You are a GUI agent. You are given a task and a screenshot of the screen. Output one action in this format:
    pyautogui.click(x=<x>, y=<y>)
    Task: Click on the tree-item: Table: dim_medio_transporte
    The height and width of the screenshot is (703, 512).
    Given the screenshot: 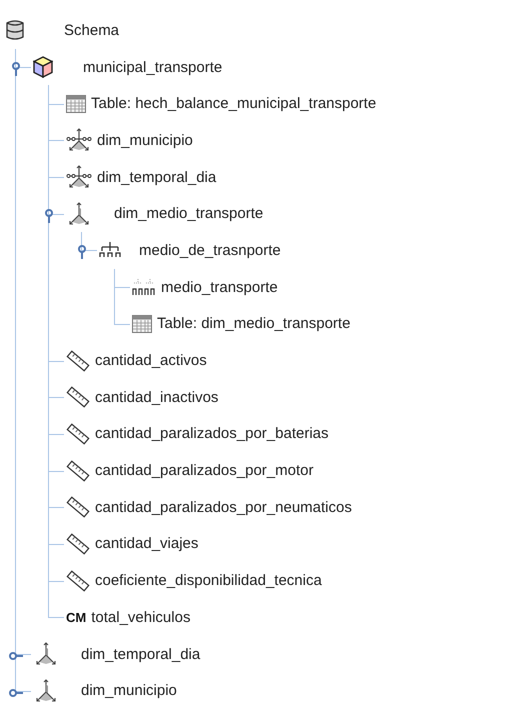 What is the action you would take?
    pyautogui.click(x=253, y=323)
    